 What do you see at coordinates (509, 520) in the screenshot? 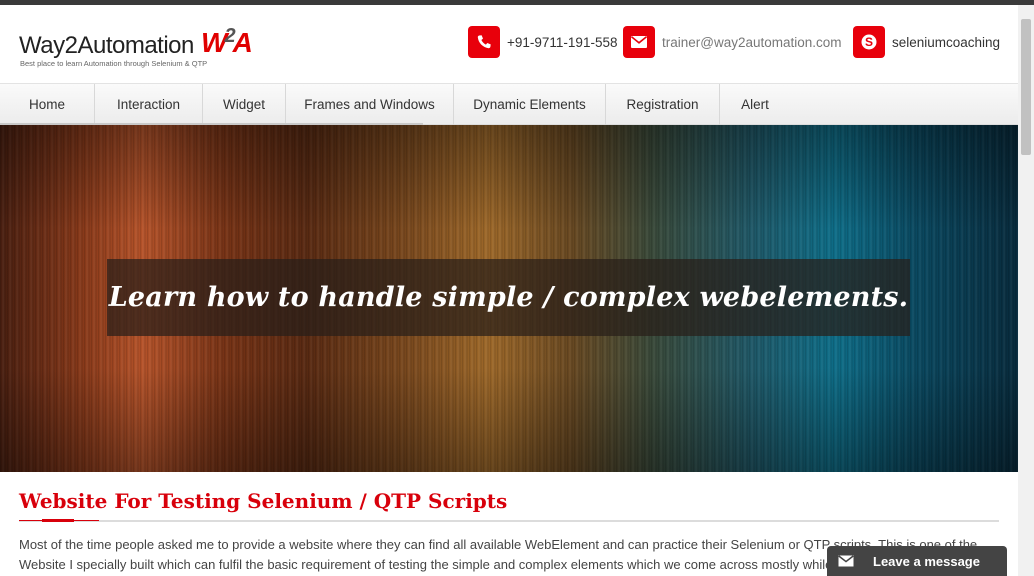
I see `title-divider` at bounding box center [509, 520].